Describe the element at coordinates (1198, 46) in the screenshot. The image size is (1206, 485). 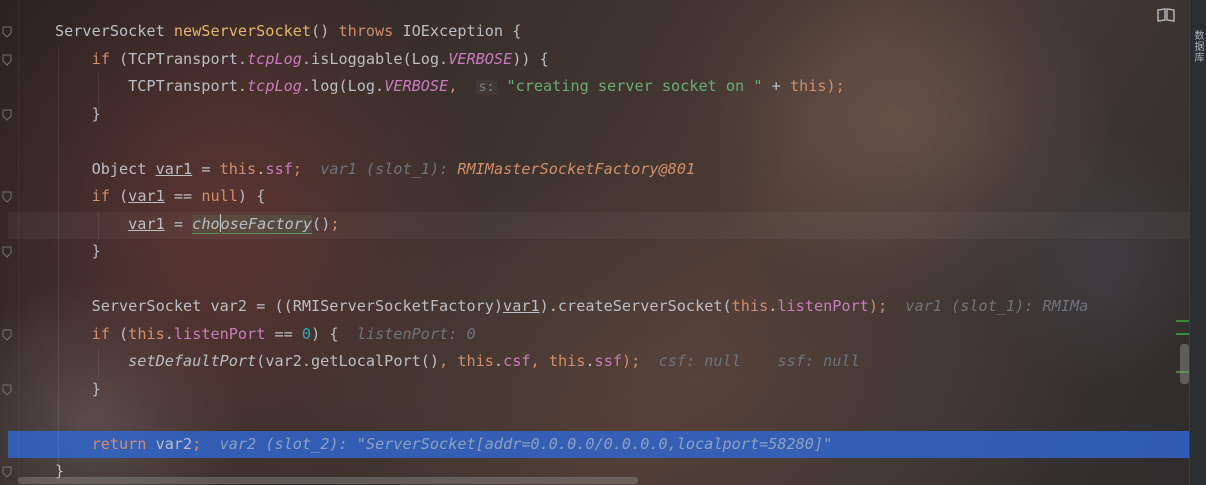
I see `database-tool-tab: 数据库` at that location.